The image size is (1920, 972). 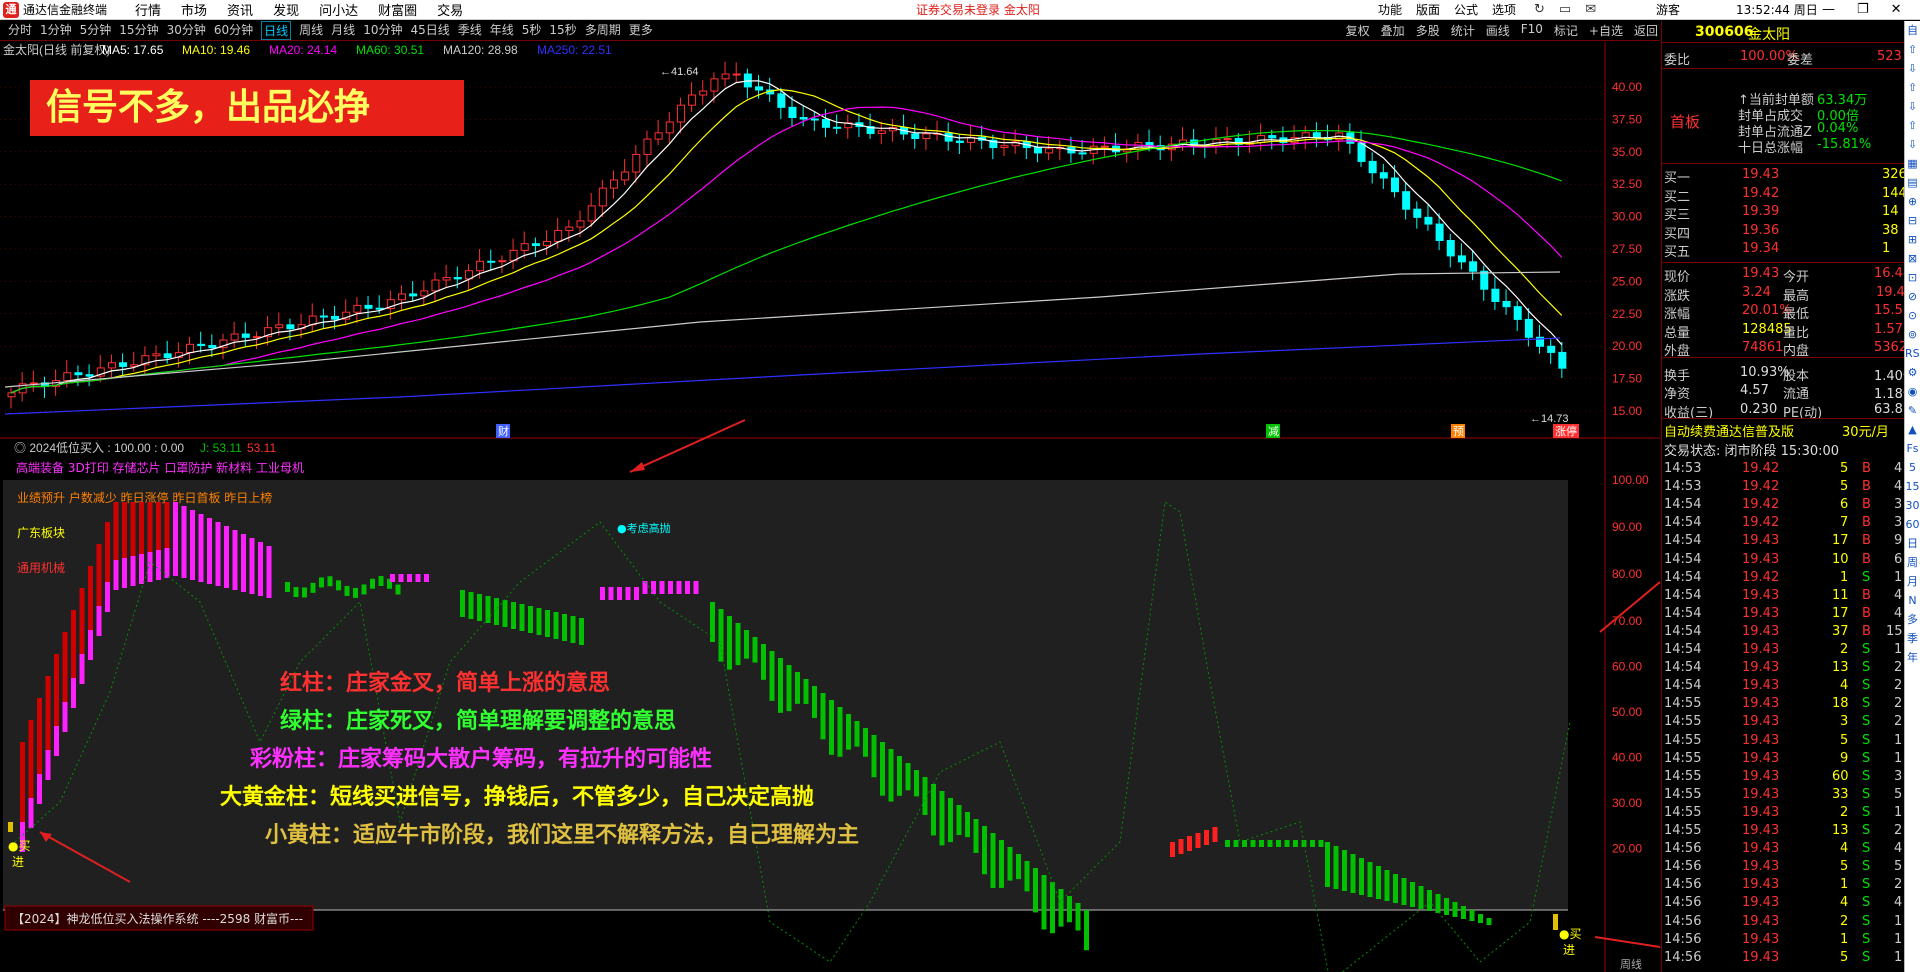 I want to click on sidebar-button-2: ⇩, so click(x=1912, y=68).